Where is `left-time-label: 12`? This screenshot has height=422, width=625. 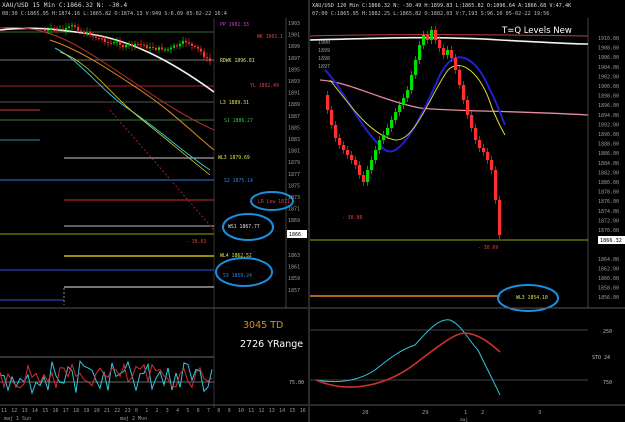 left-time-label: 12 is located at coordinates (262, 411).